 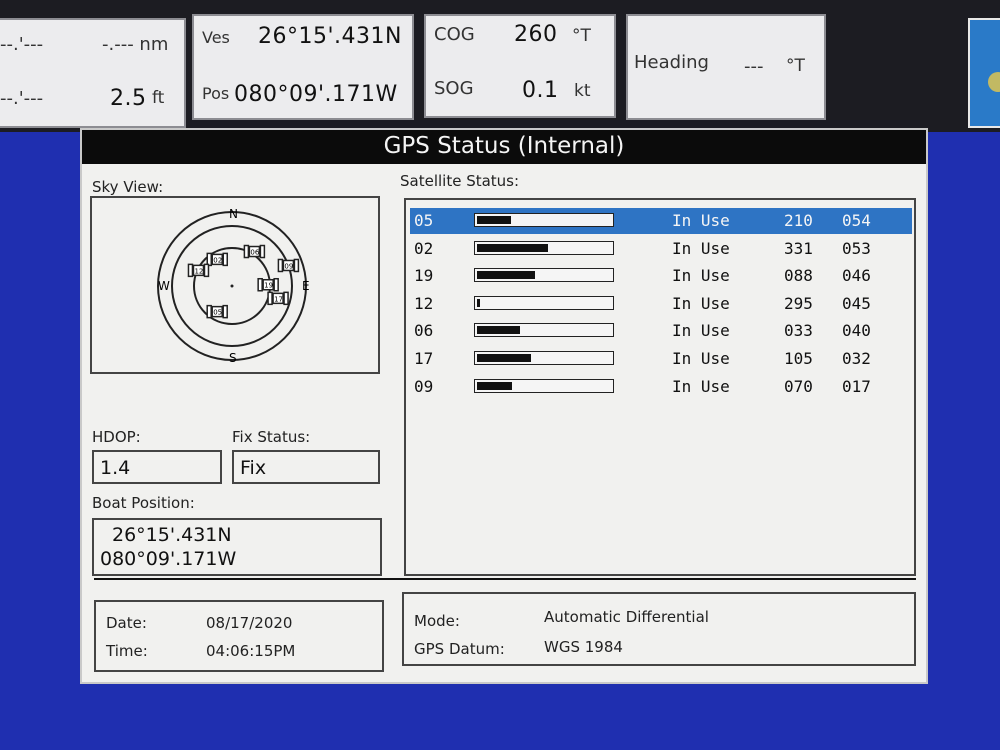 I want to click on sog-unit: kt, so click(x=582, y=91).